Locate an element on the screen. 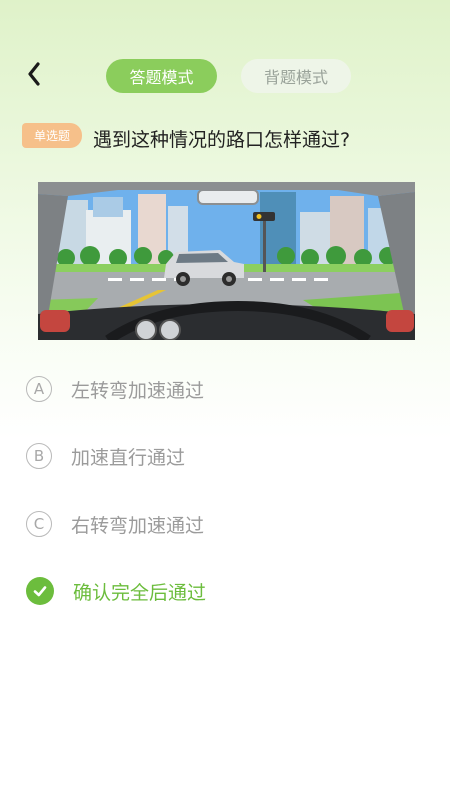 The height and width of the screenshot is (800, 450). check-icon is located at coordinates (40, 591).